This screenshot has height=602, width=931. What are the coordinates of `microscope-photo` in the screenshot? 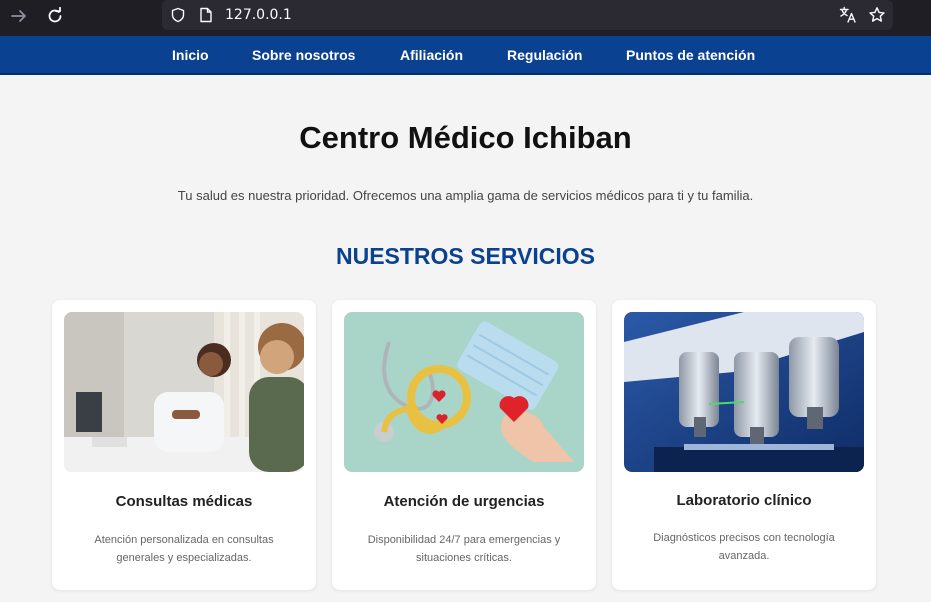 It's located at (744, 392).